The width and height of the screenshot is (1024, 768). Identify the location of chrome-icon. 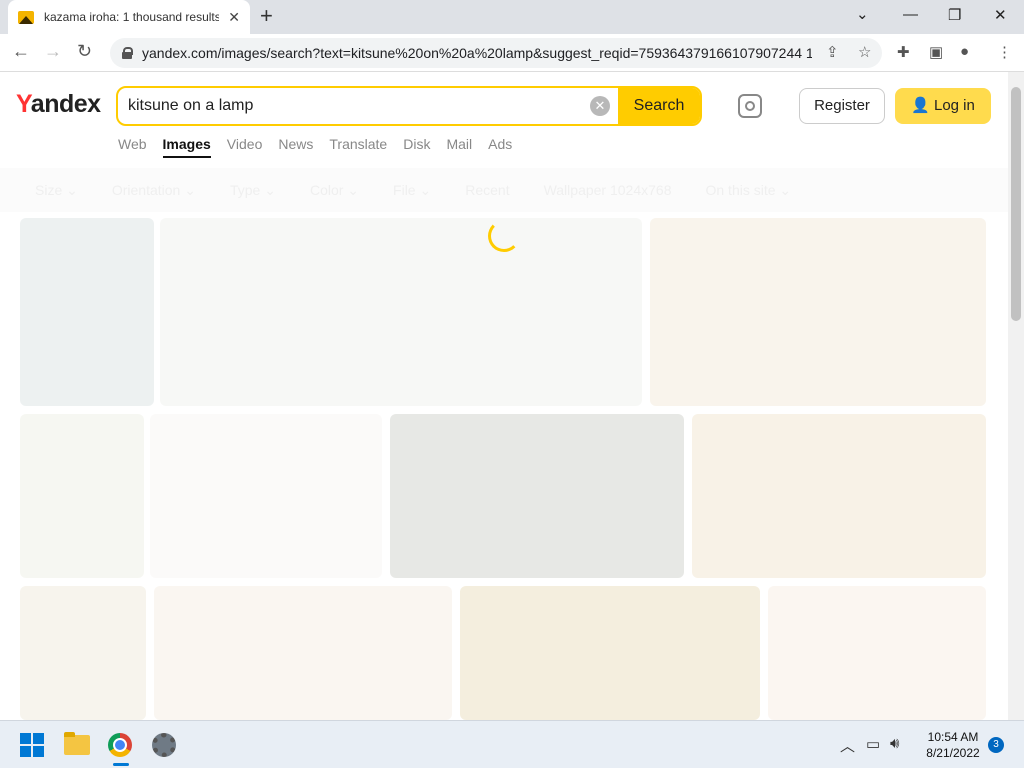
(120, 745).